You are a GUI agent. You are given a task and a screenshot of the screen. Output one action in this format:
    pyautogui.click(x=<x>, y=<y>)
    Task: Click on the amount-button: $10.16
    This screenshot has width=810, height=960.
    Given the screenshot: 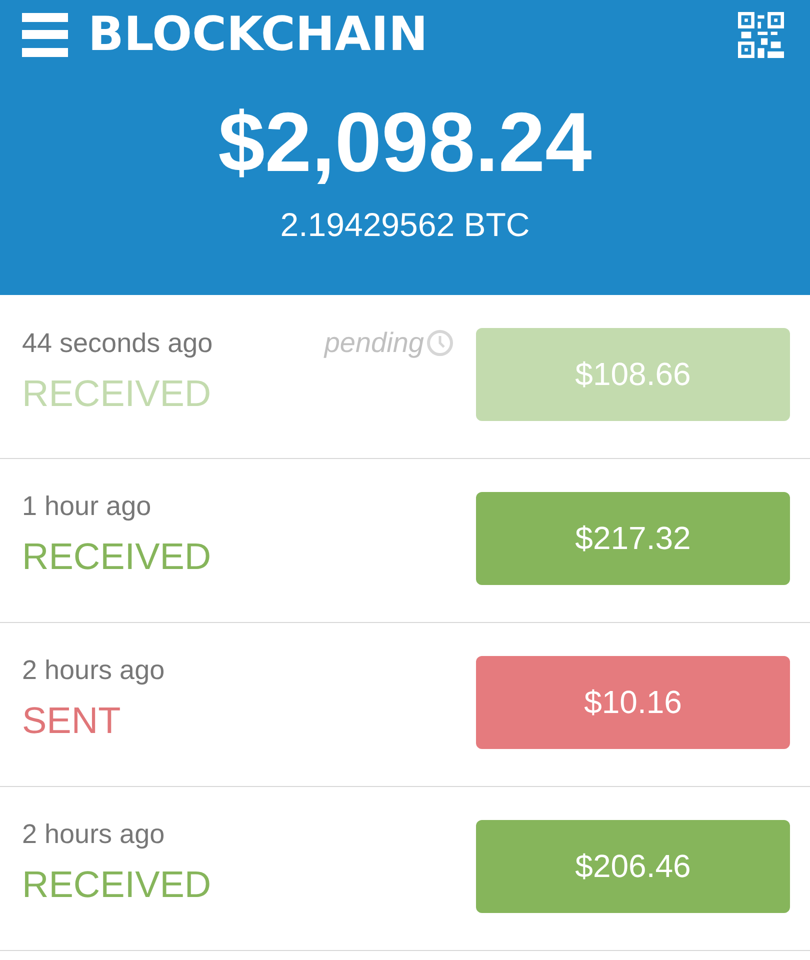 What is the action you would take?
    pyautogui.click(x=633, y=702)
    